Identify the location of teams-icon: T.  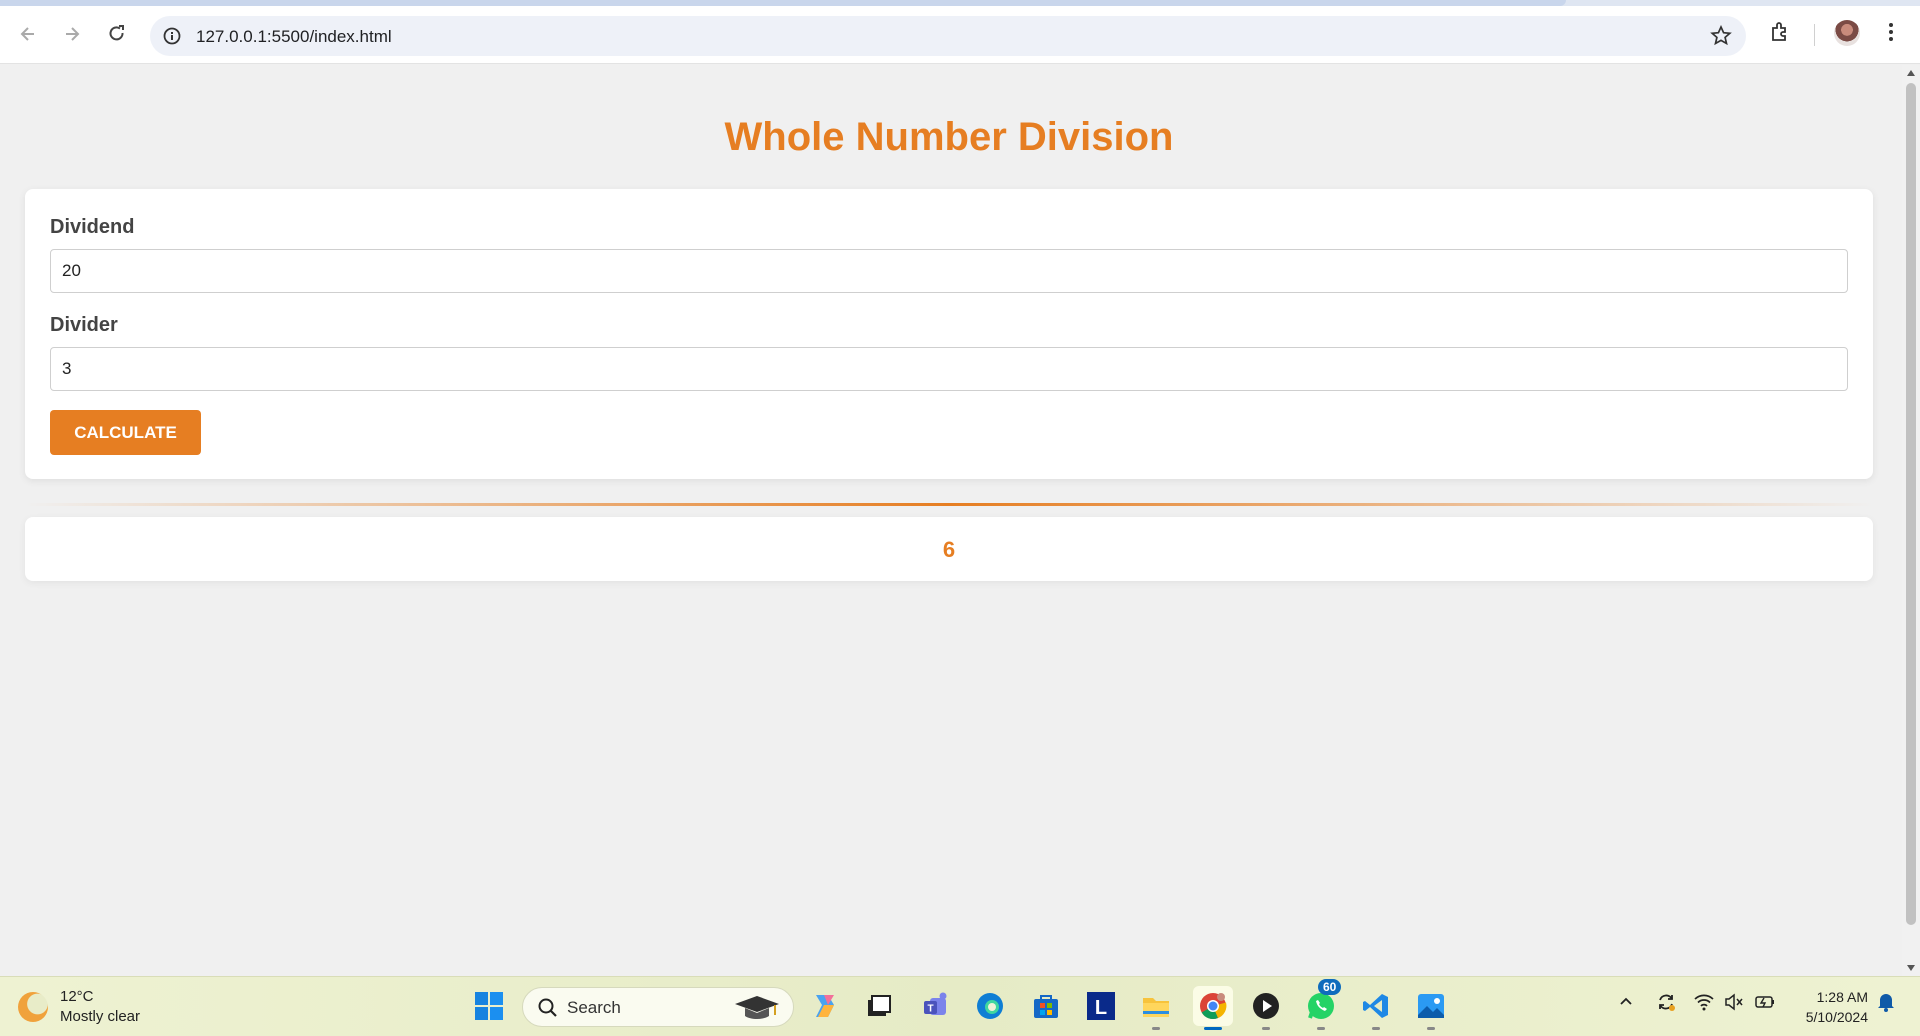
(936, 1006).